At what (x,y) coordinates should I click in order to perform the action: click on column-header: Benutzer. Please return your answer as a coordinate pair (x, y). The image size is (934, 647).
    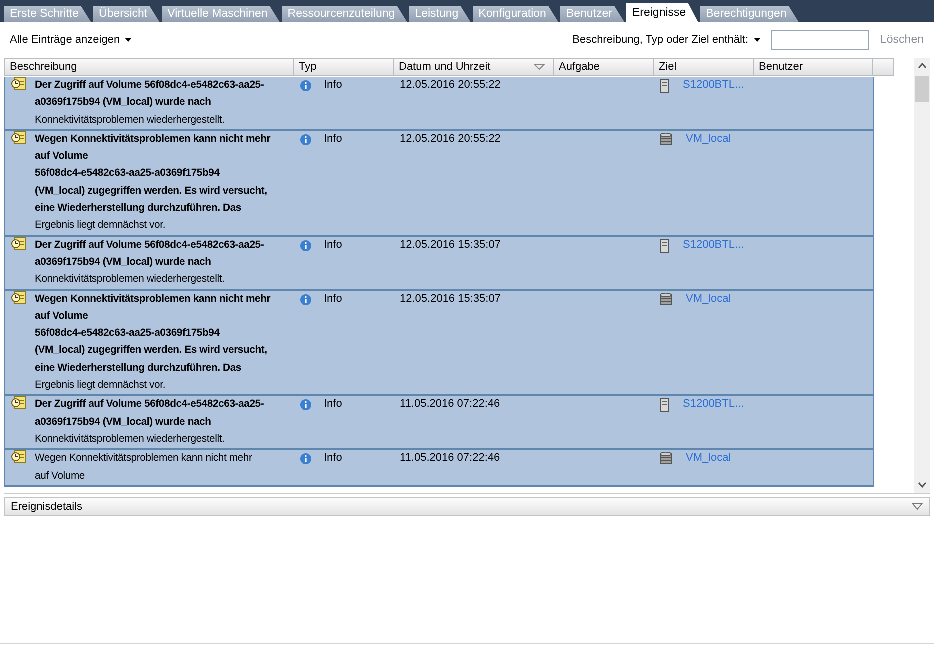
    Looking at the image, I should click on (813, 67).